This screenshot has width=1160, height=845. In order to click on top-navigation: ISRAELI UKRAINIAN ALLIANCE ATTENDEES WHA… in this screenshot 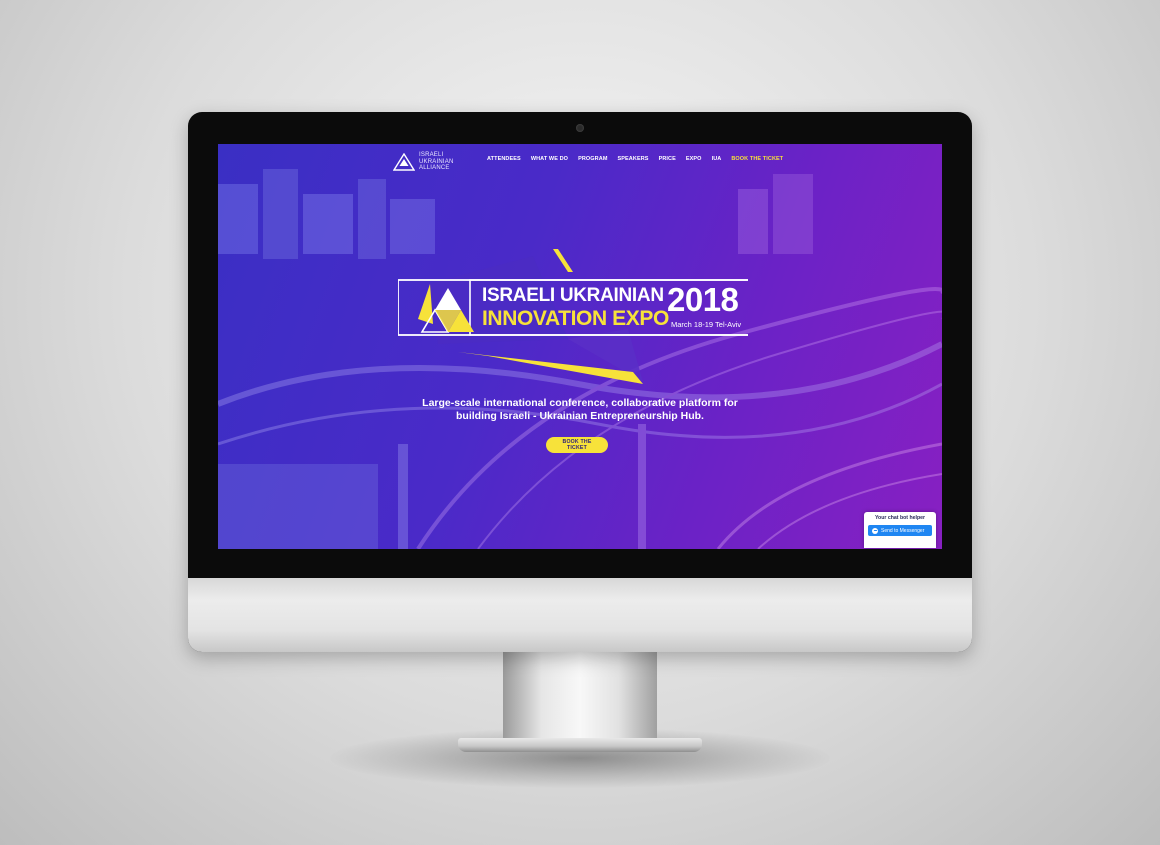, I will do `click(580, 161)`.